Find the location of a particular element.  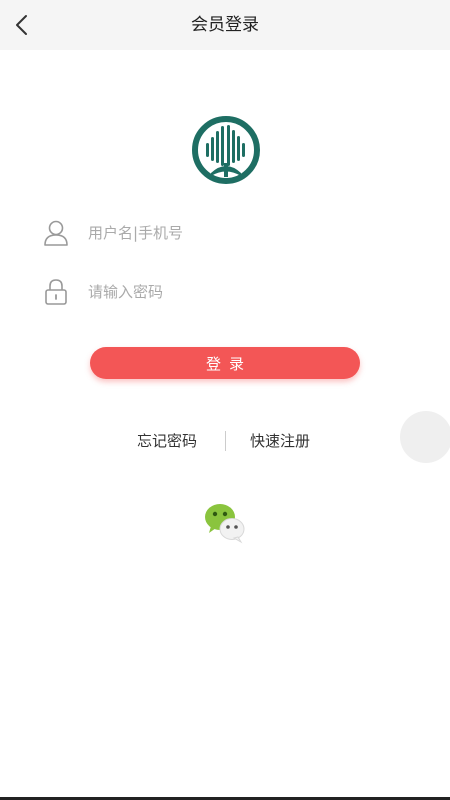

tree-logo-icon is located at coordinates (226, 150).